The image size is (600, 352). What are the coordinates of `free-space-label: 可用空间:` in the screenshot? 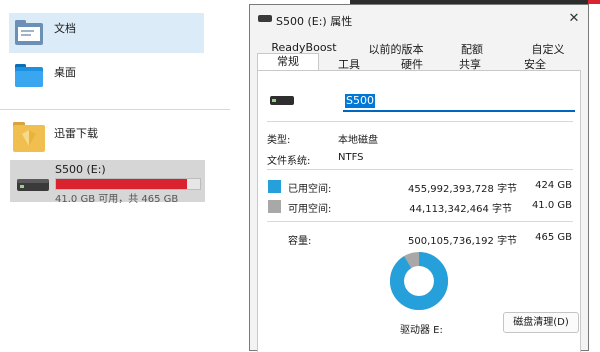 It's located at (310, 209).